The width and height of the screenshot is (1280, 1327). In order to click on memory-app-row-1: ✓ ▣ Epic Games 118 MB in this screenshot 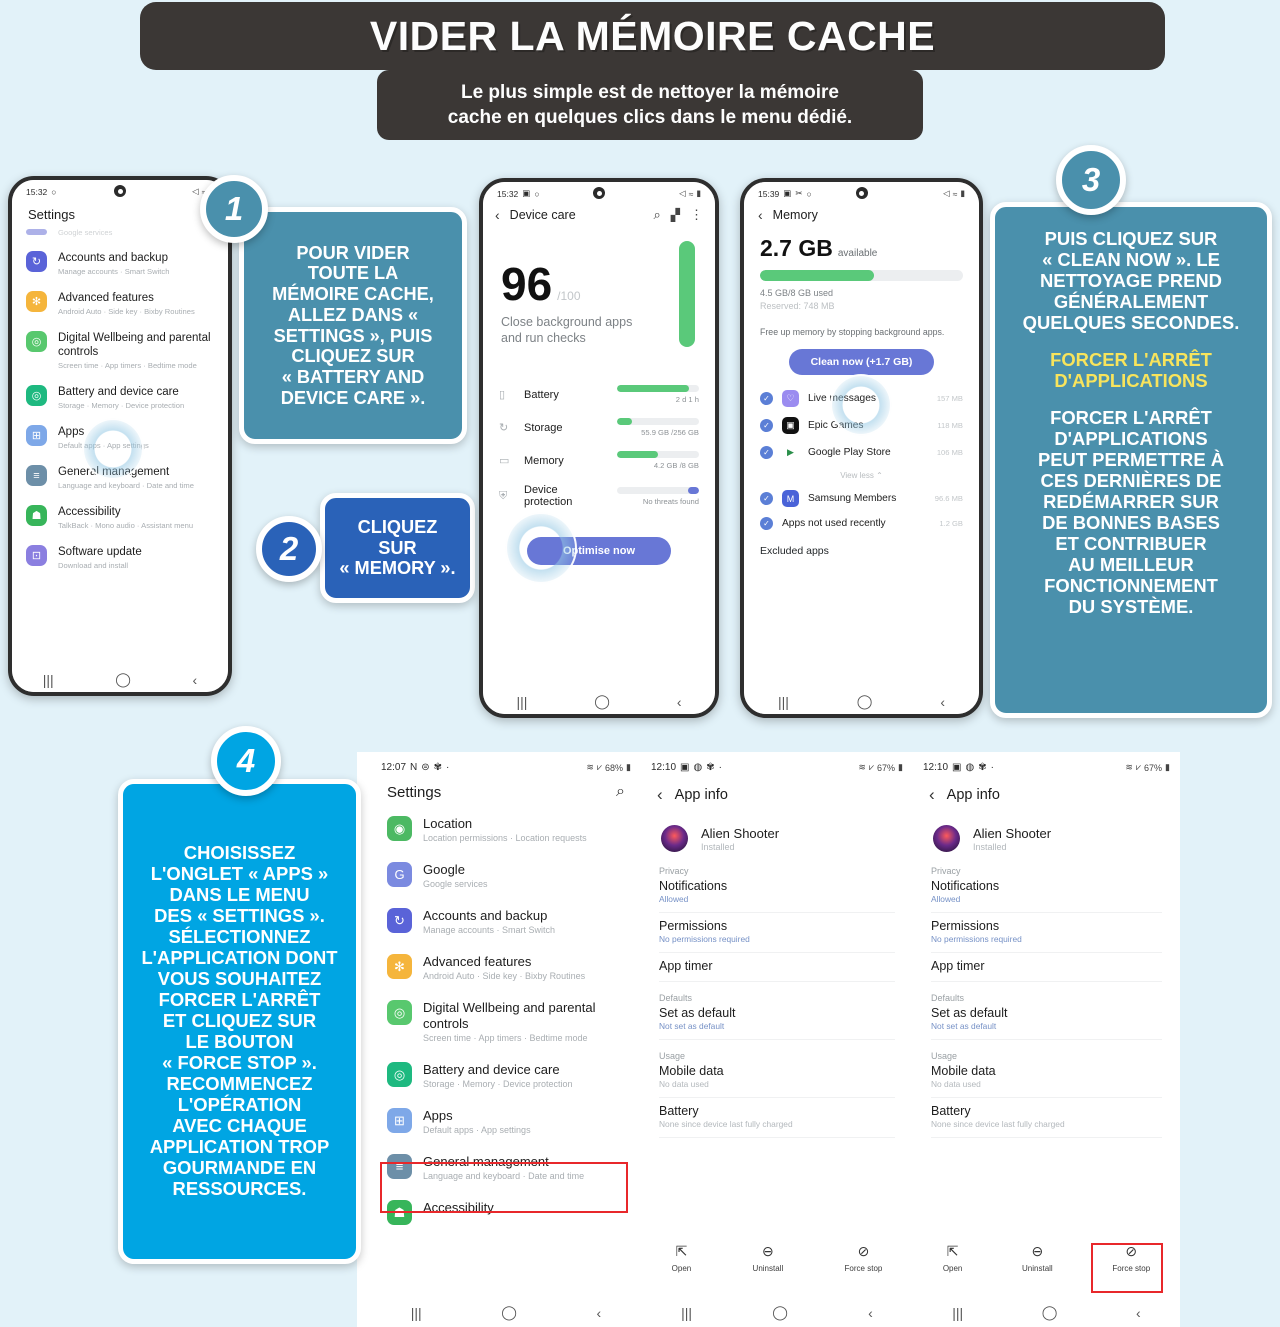, I will do `click(861, 425)`.